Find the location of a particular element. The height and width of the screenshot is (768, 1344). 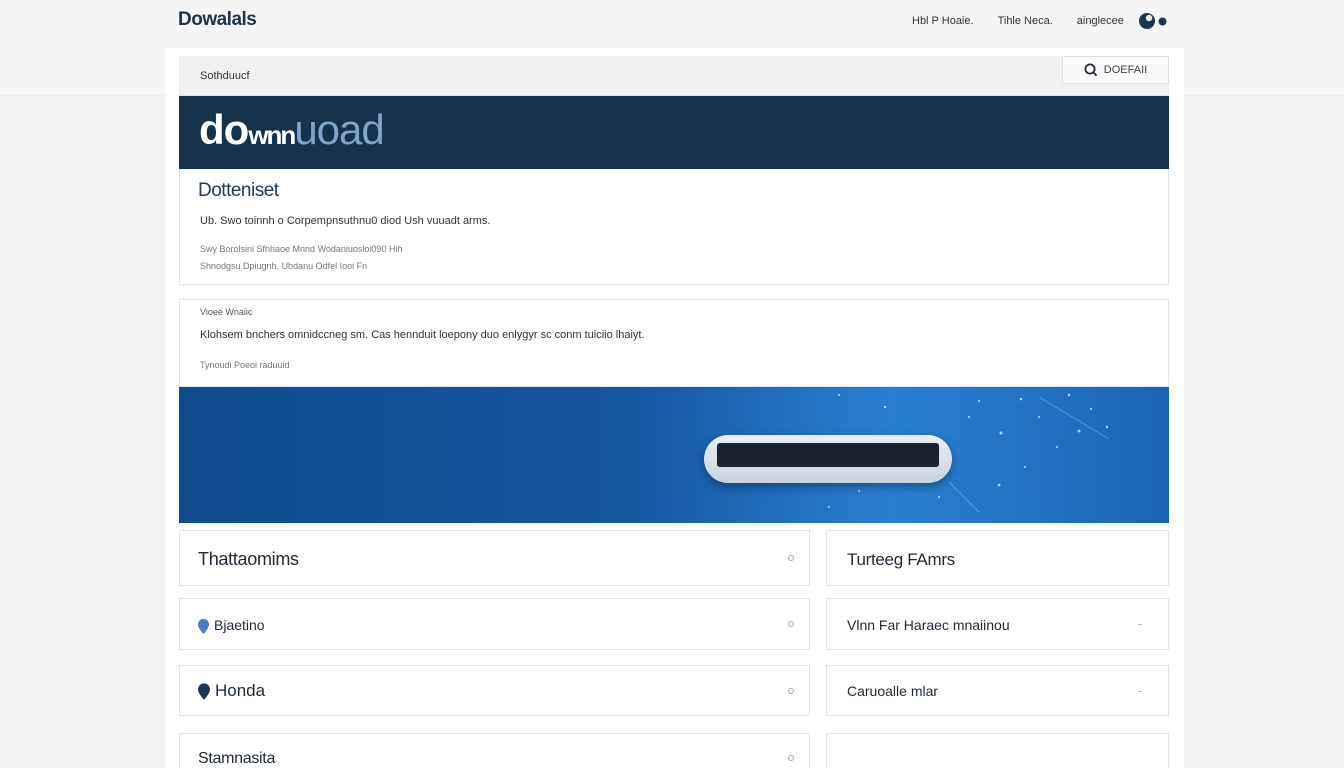

list-item-label-row: Bjaetino is located at coordinates (231, 625).